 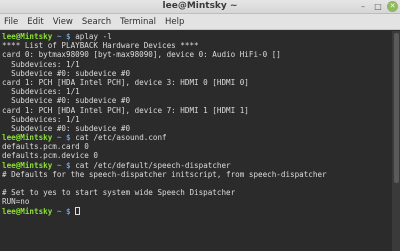 What do you see at coordinates (16, 202) in the screenshot?
I see `output-line: RUN=no` at bounding box center [16, 202].